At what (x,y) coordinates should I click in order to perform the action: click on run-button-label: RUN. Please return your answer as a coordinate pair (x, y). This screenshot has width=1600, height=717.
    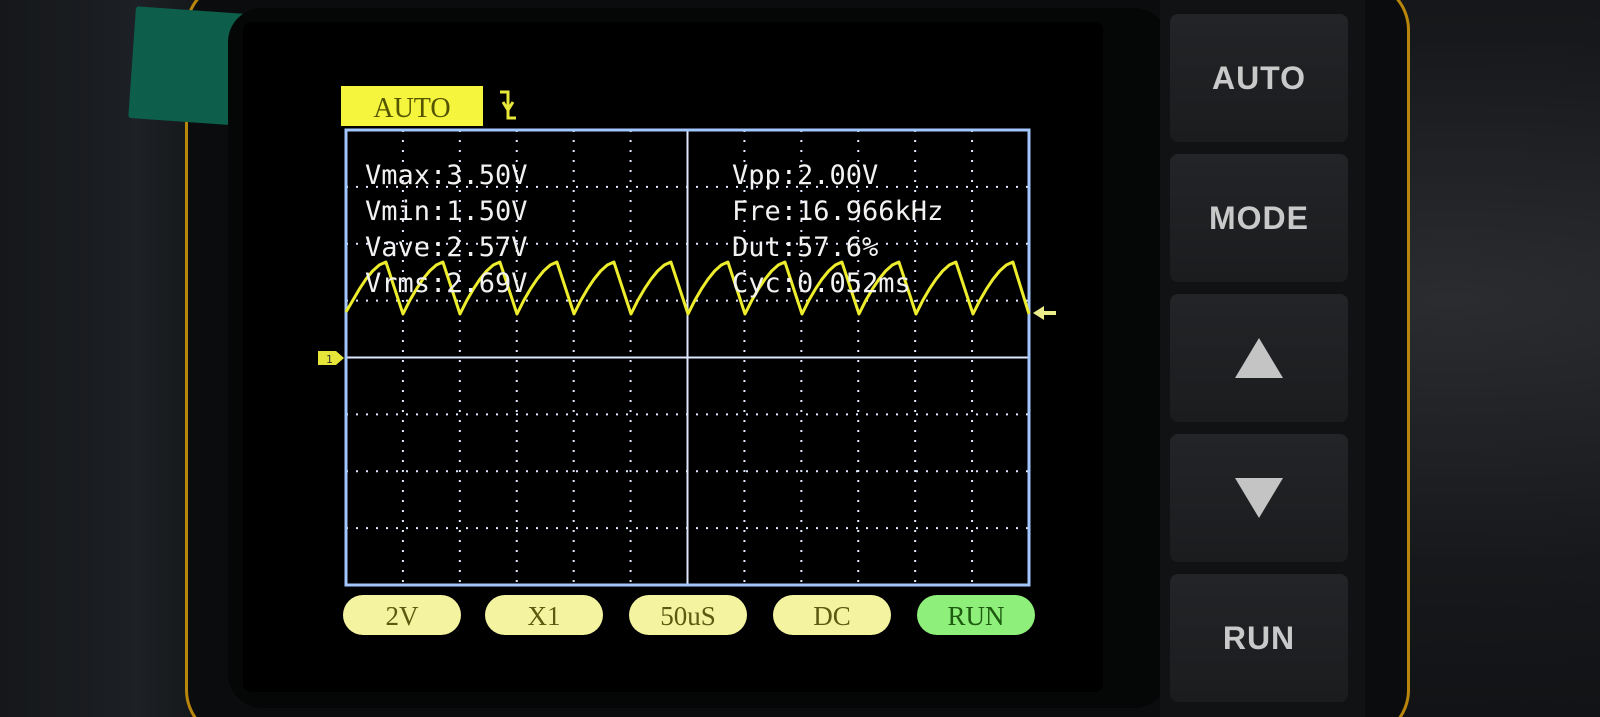
    Looking at the image, I should click on (1259, 637).